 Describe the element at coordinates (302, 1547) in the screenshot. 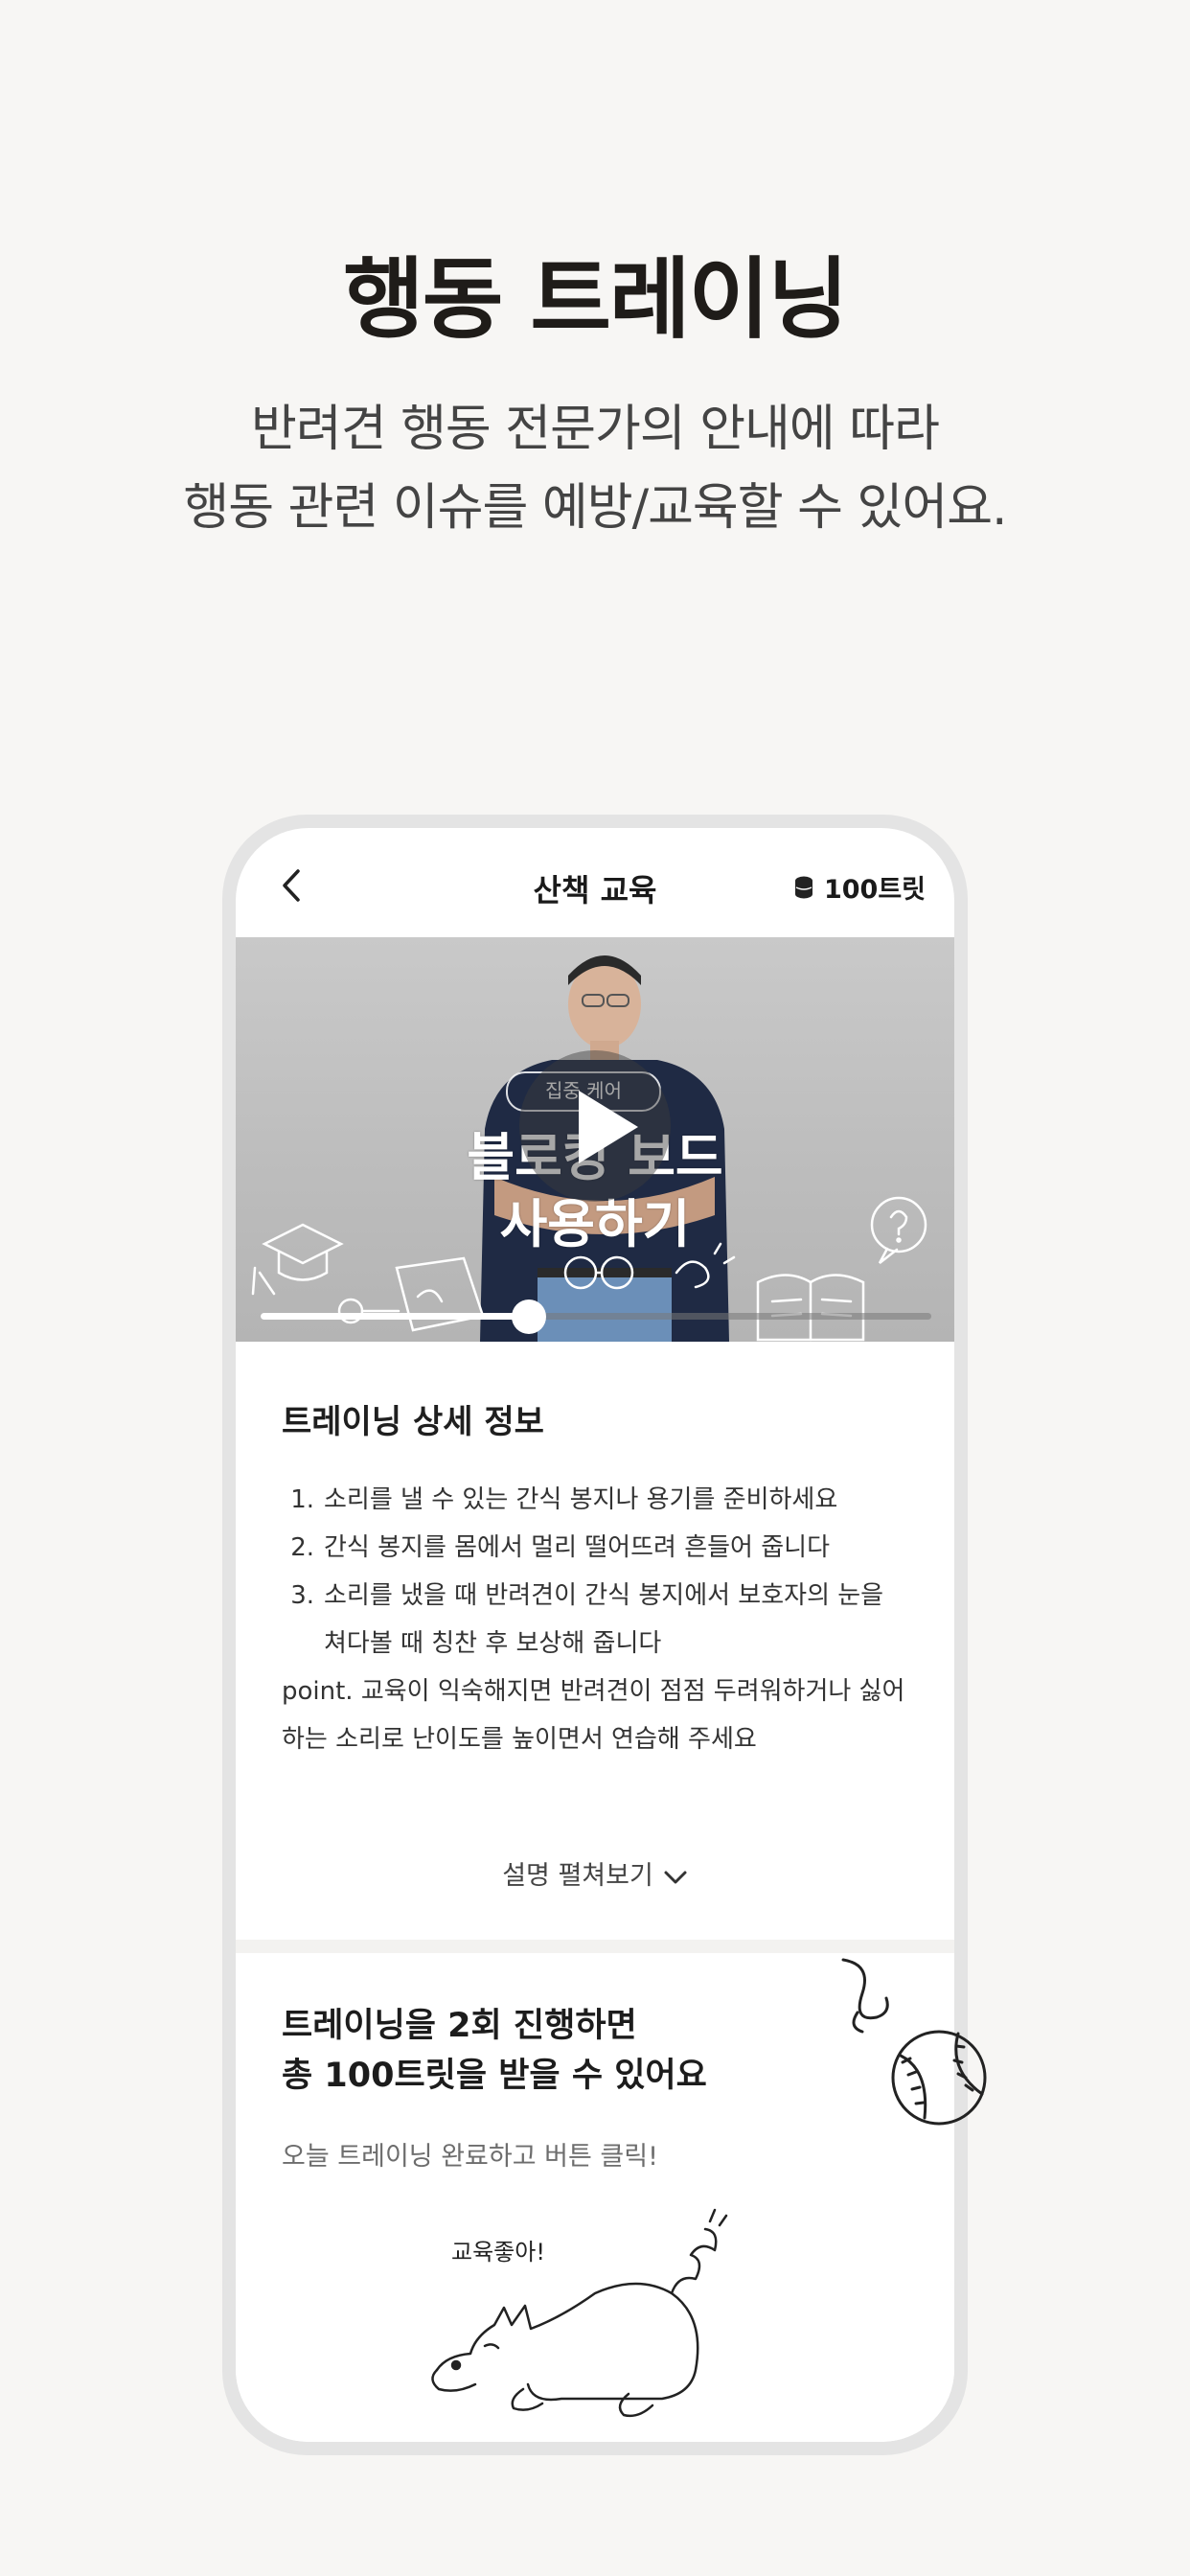

I see `step-number: 2.` at that location.